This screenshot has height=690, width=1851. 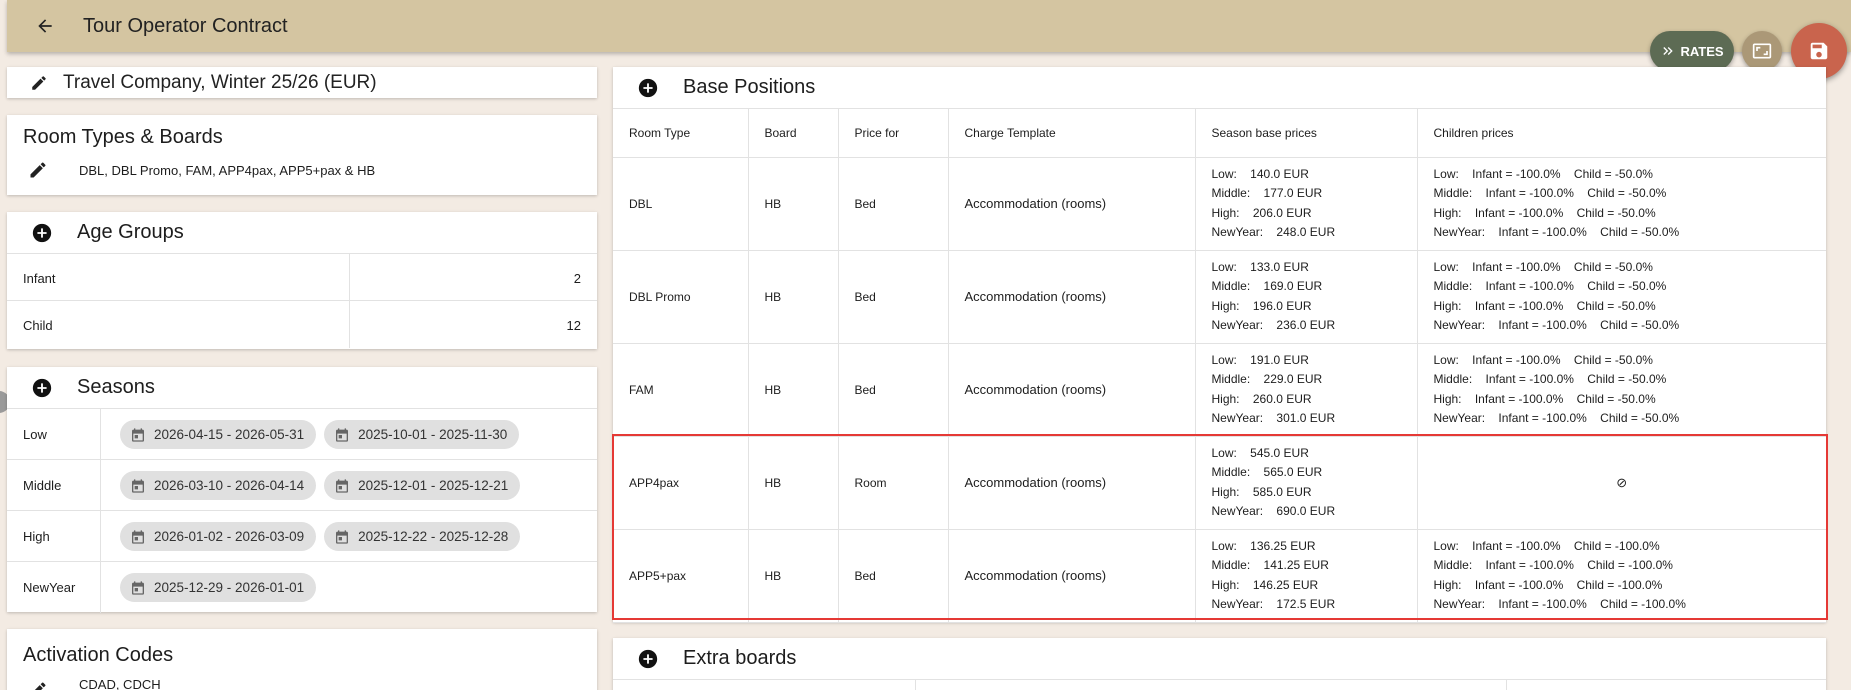 I want to click on edit-activation-codes-button, so click(x=38, y=684).